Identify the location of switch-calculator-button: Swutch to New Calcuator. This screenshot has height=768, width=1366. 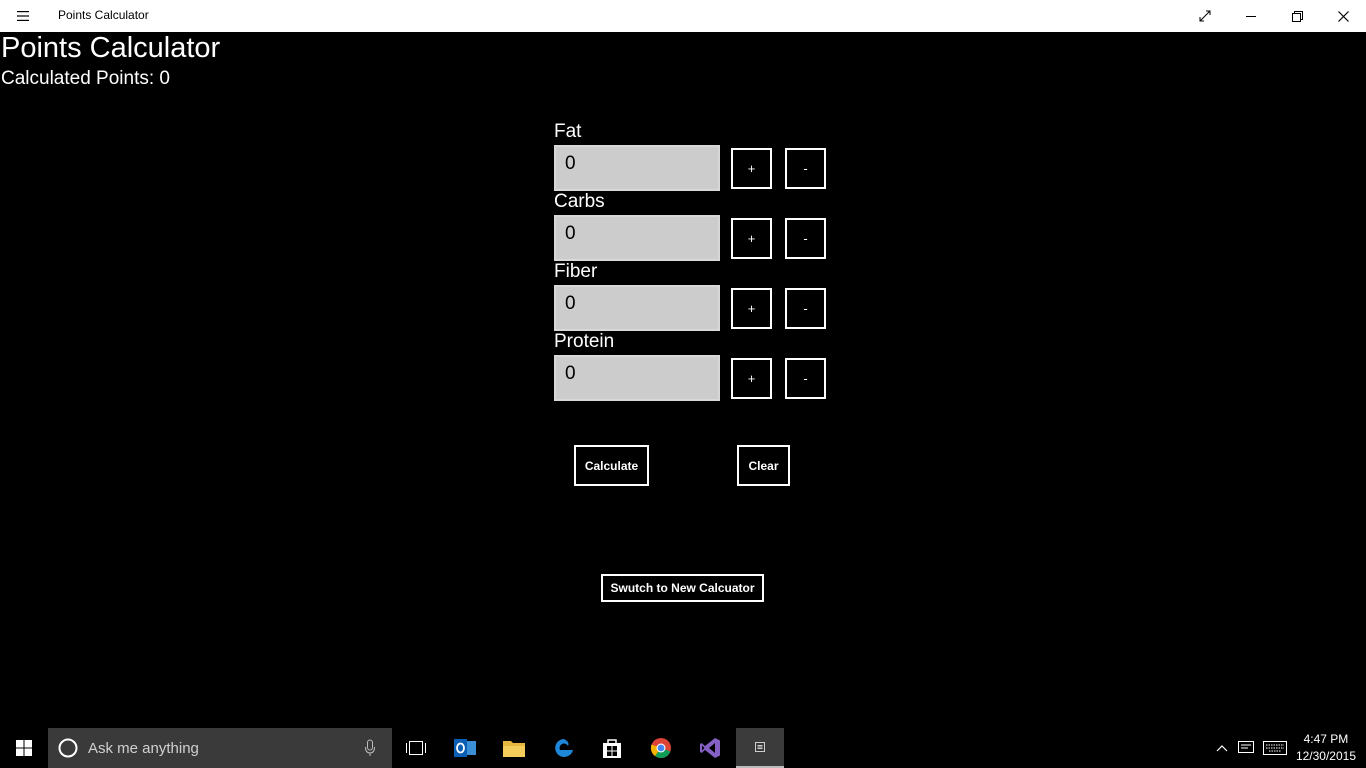
(682, 588).